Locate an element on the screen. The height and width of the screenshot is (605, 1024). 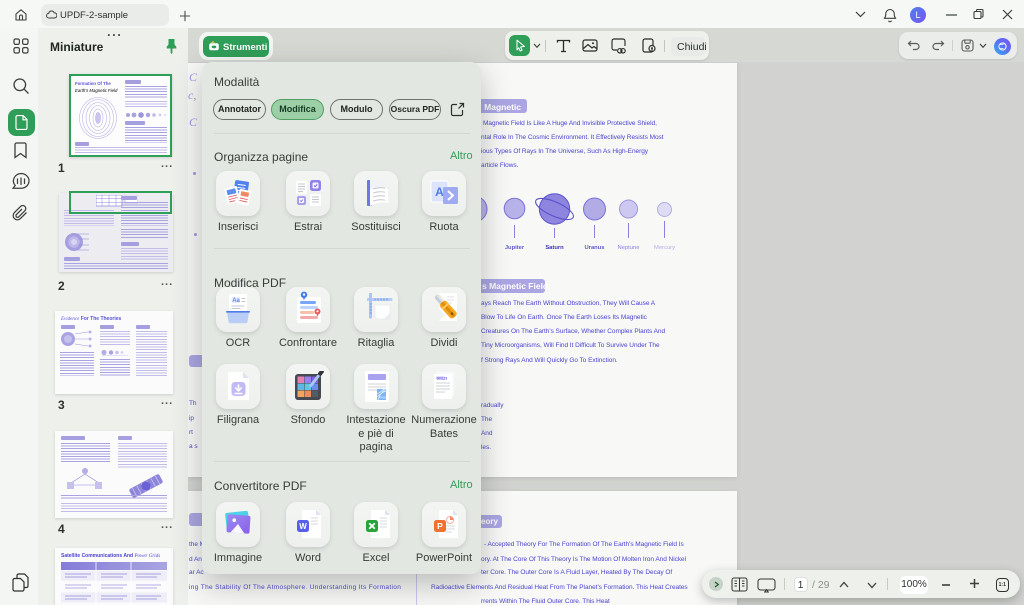
svg-text: Neptune is located at coordinates (629, 248).